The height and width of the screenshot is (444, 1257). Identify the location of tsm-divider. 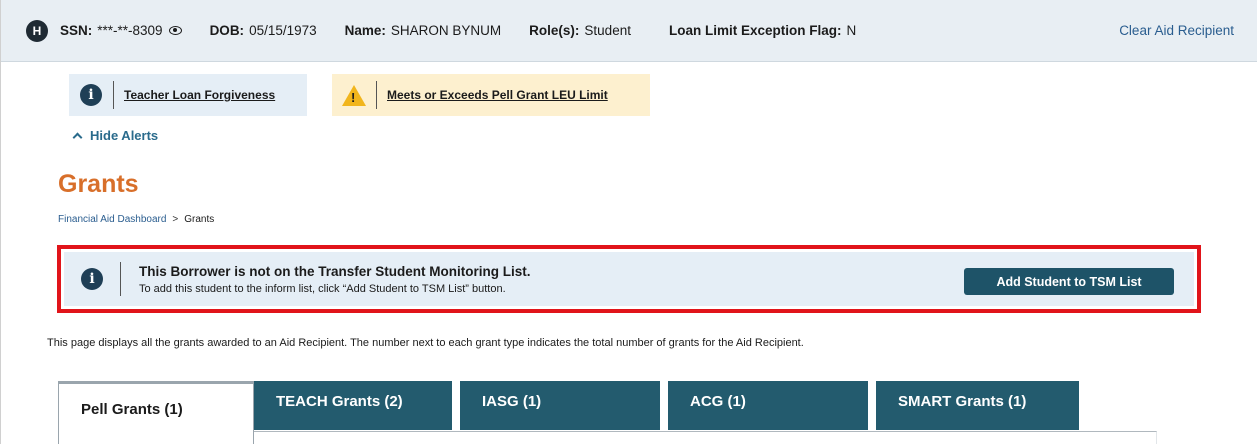
(120, 279).